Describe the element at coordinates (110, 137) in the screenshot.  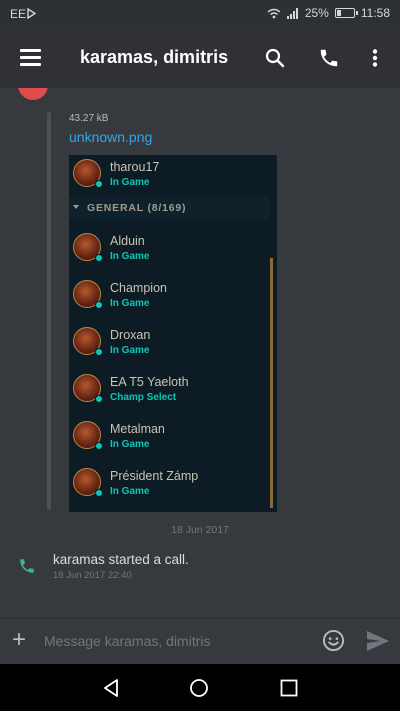
I see `file-name-link: unknown.png` at that location.